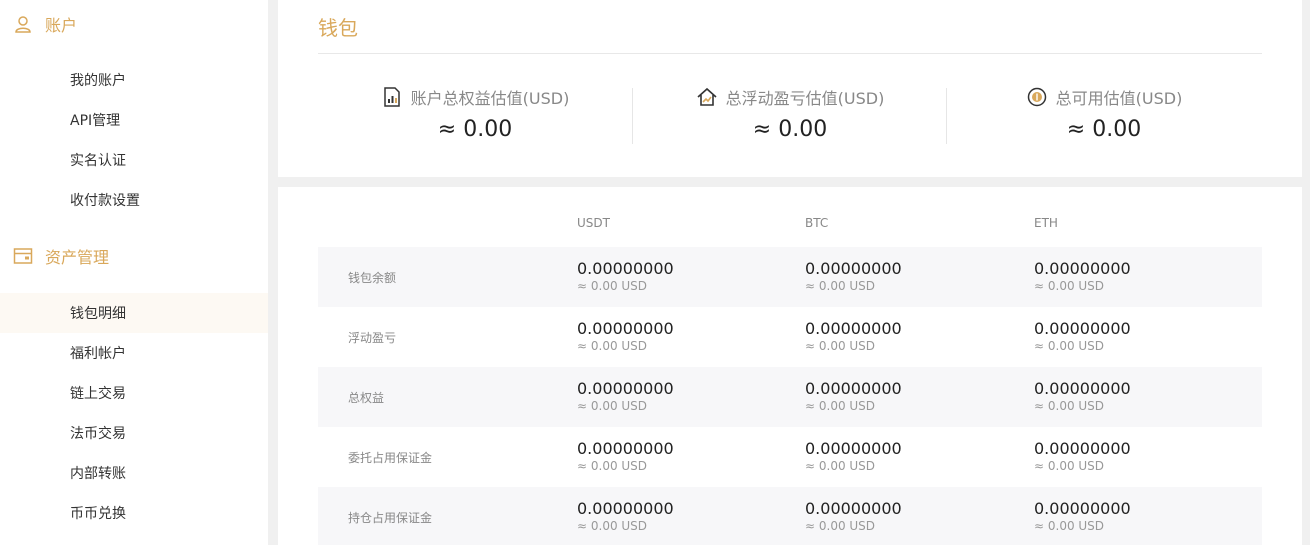 This screenshot has height=545, width=1310. What do you see at coordinates (134, 473) in the screenshot?
I see `sidebar-item-internal-transfer: 内部转账` at bounding box center [134, 473].